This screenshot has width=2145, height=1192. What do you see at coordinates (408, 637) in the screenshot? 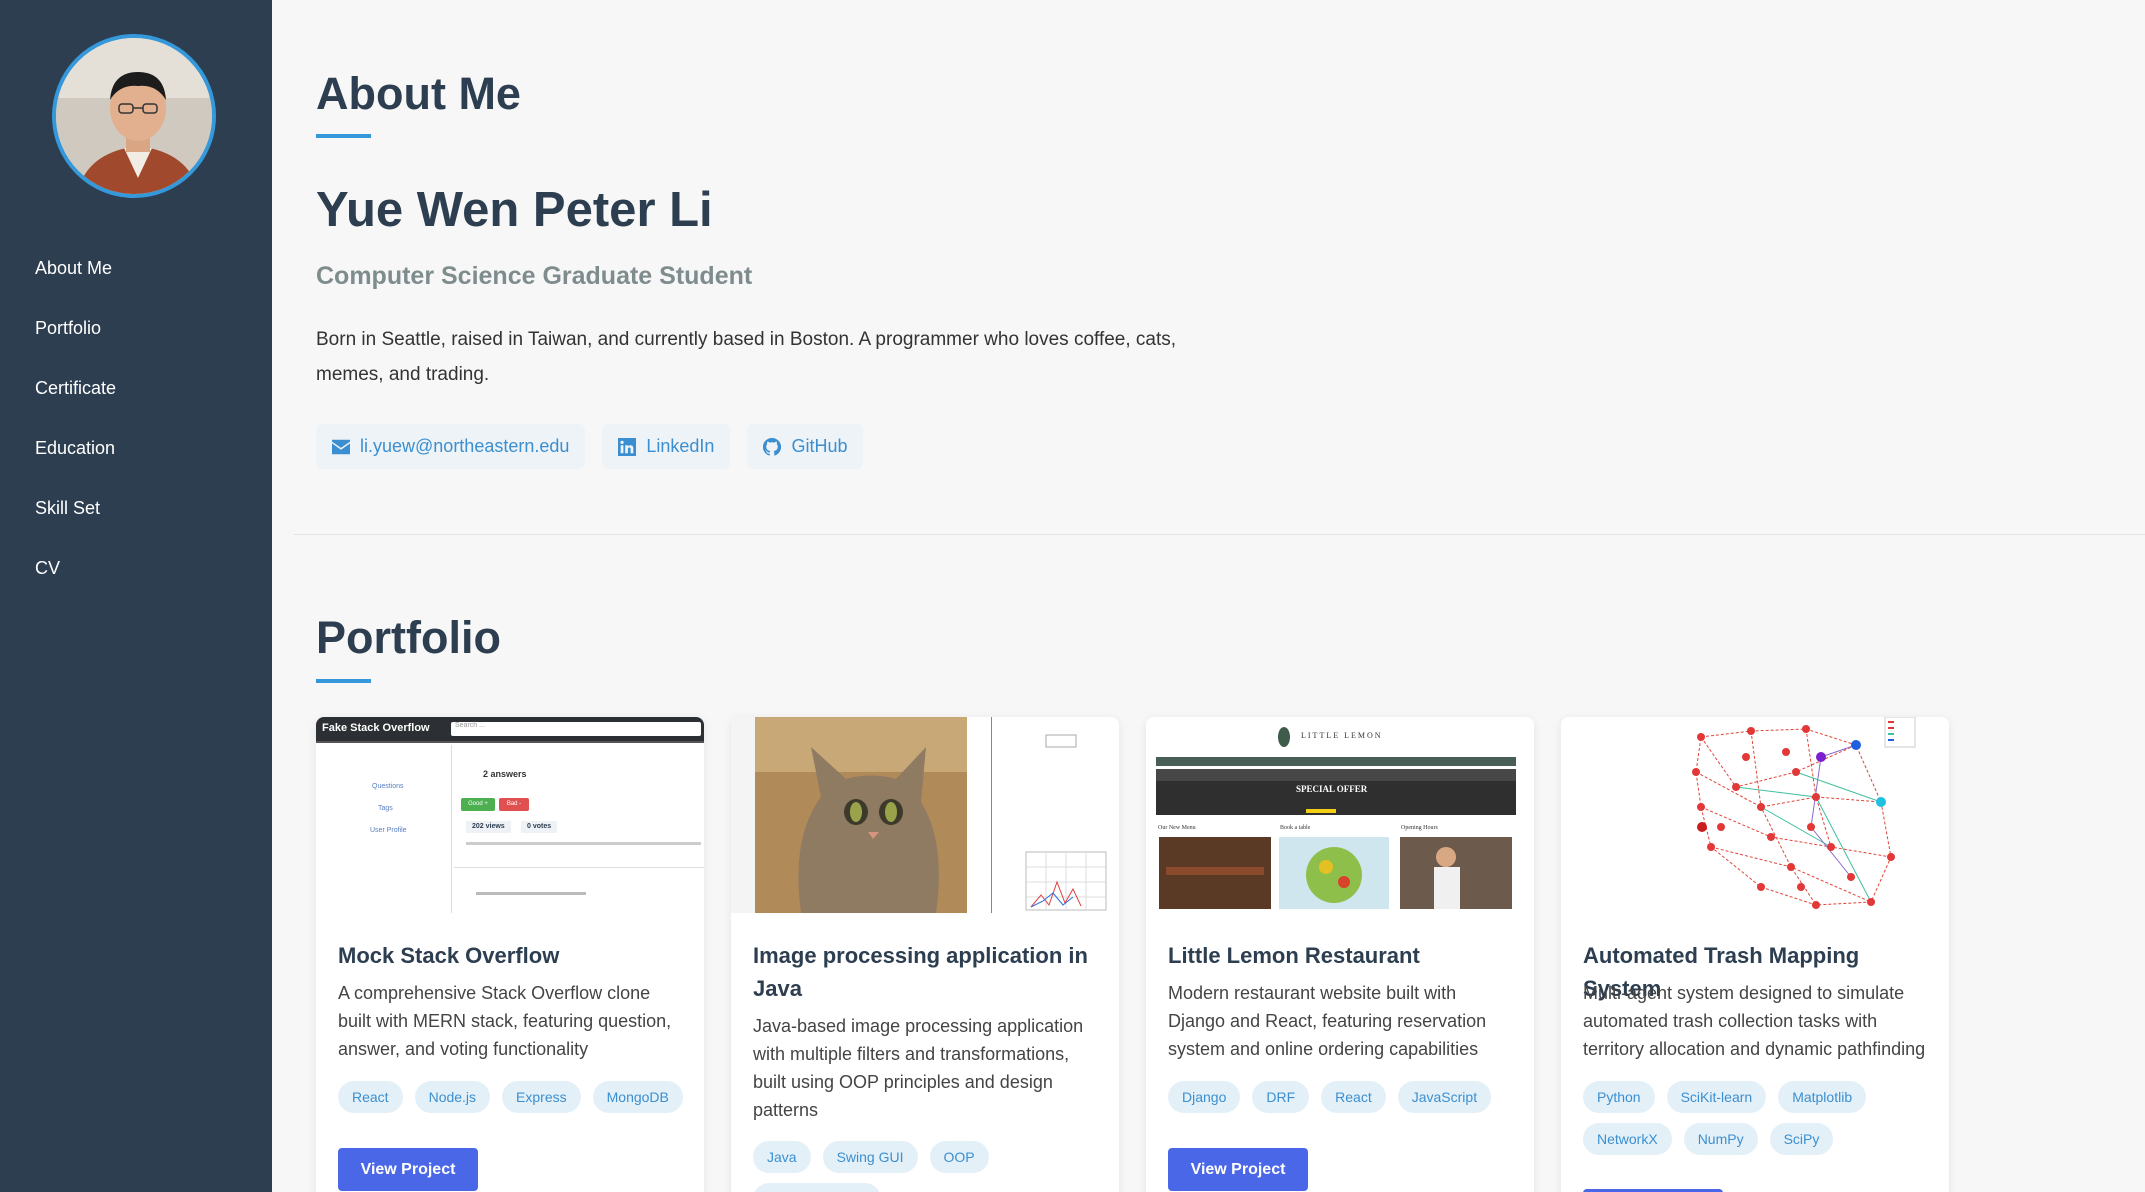
I see `portfolio-heading: Portfolio` at bounding box center [408, 637].